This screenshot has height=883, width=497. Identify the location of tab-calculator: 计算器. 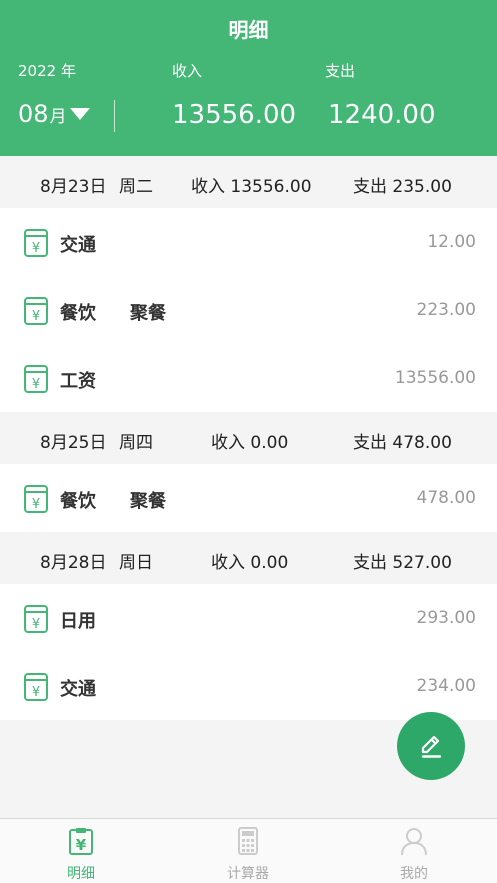
(248, 851).